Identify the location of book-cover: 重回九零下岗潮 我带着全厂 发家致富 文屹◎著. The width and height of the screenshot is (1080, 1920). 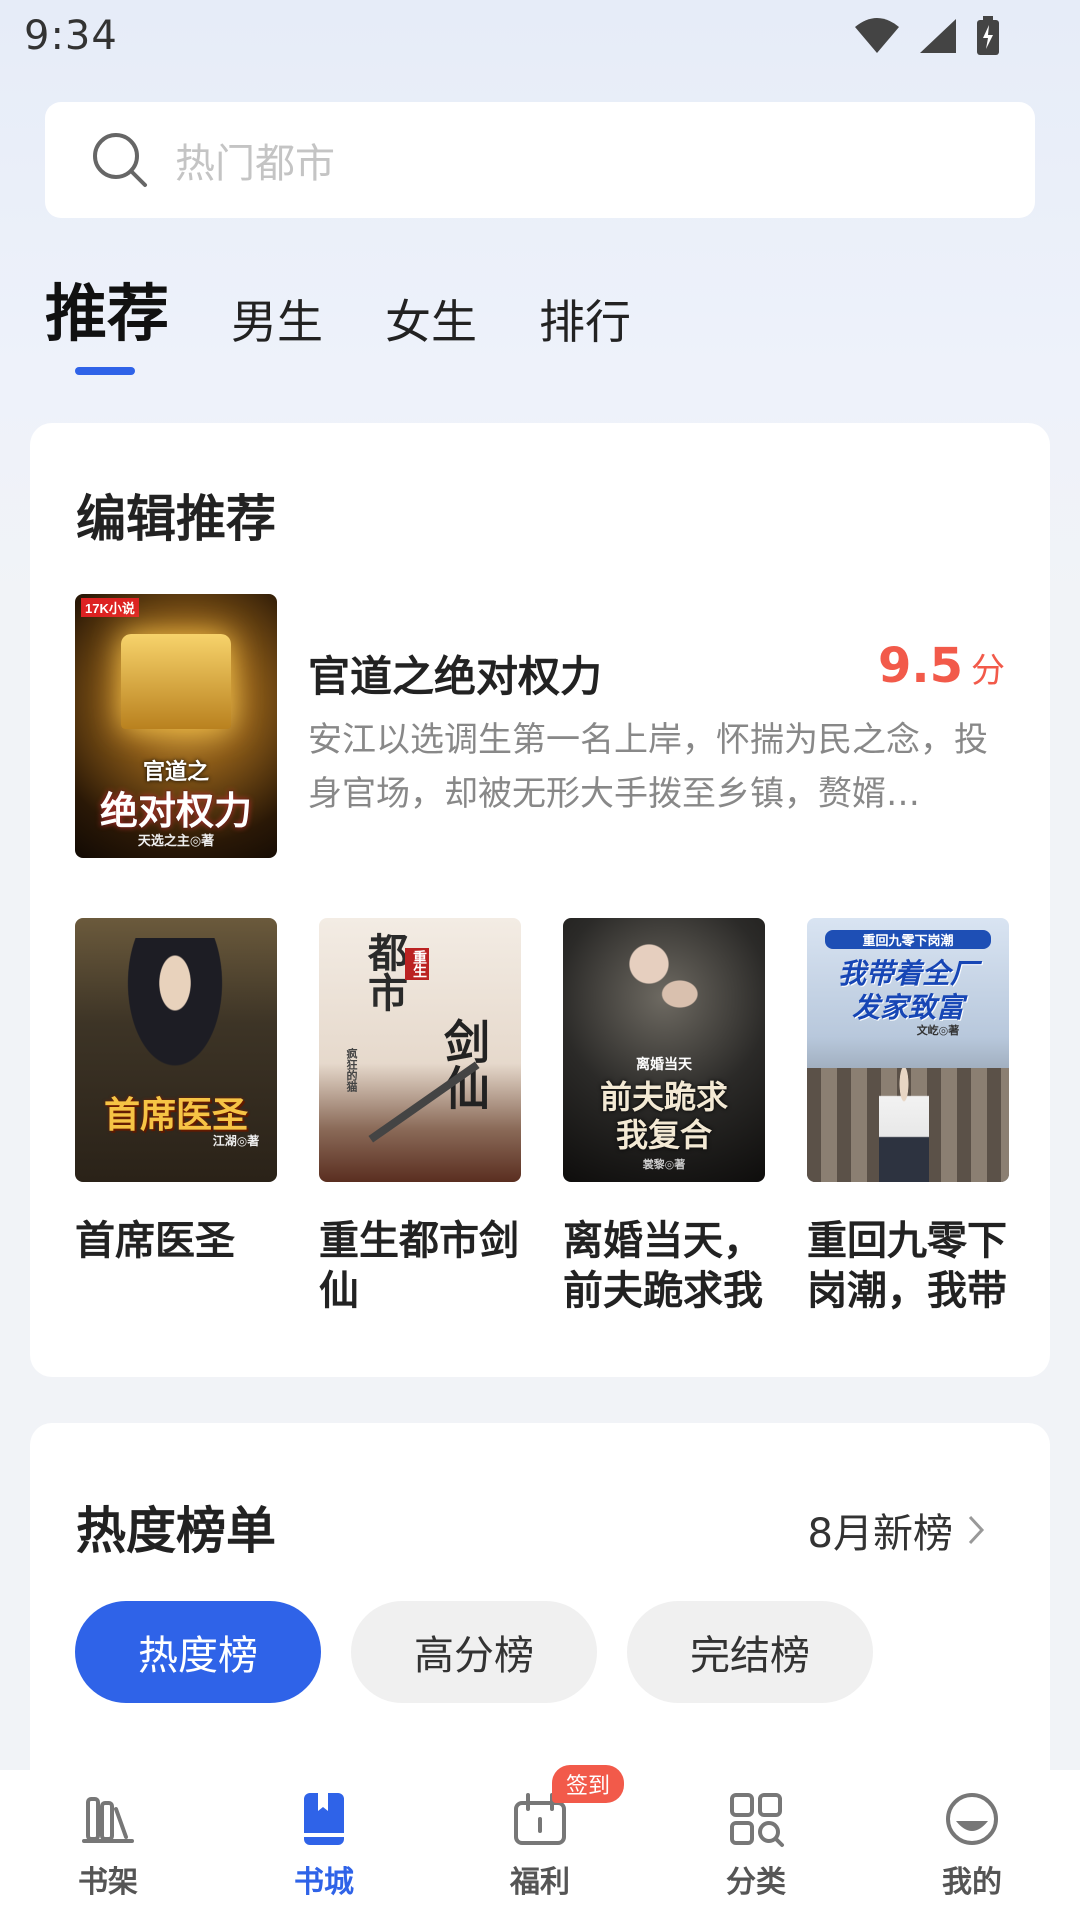
(908, 1050).